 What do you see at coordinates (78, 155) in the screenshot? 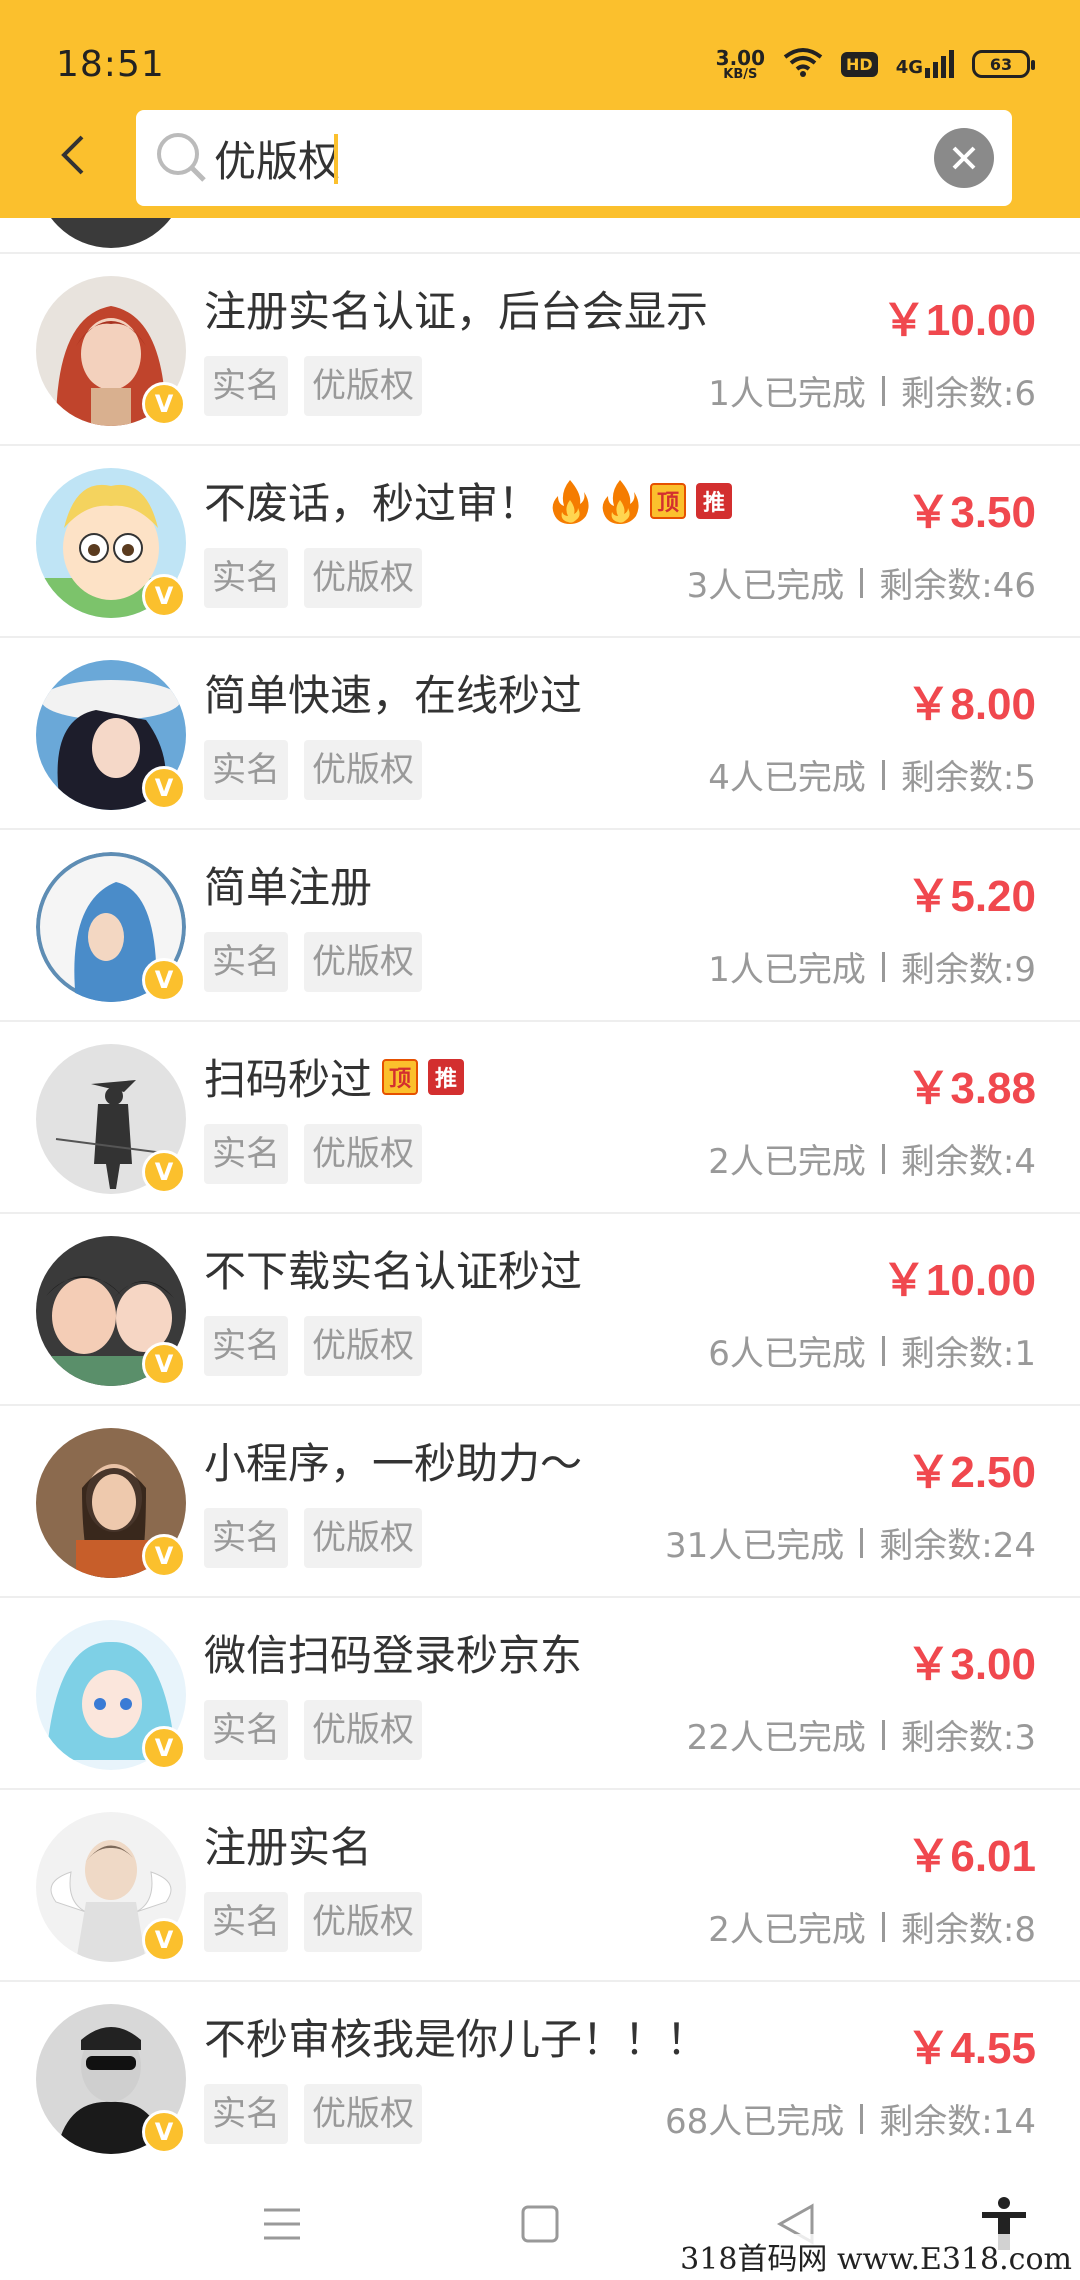
I see `back-button` at bounding box center [78, 155].